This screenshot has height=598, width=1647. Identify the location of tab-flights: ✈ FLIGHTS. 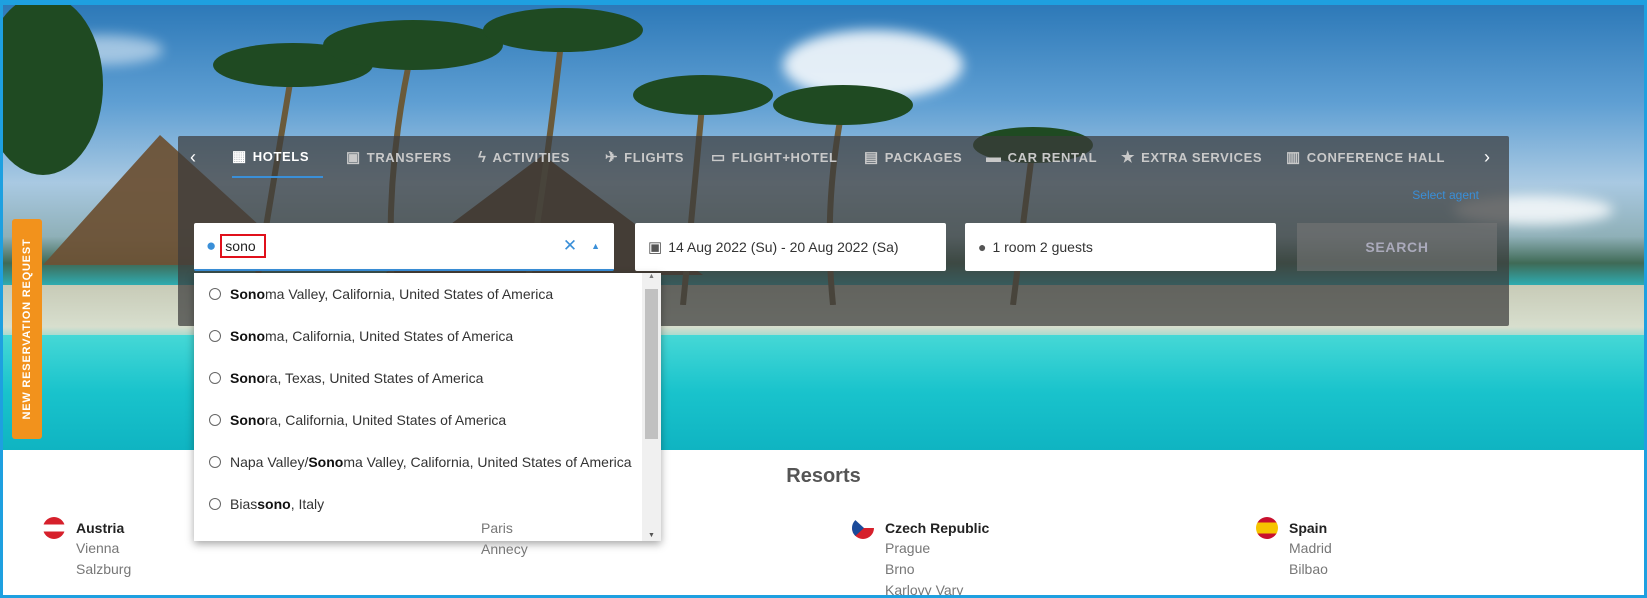
(644, 157).